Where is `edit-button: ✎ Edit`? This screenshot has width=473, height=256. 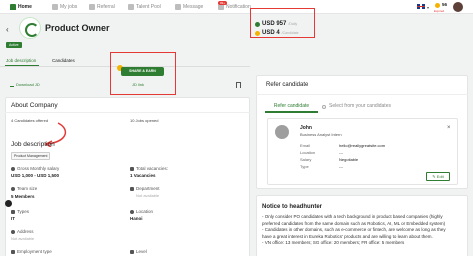
edit-button: ✎ Edit is located at coordinates (438, 176).